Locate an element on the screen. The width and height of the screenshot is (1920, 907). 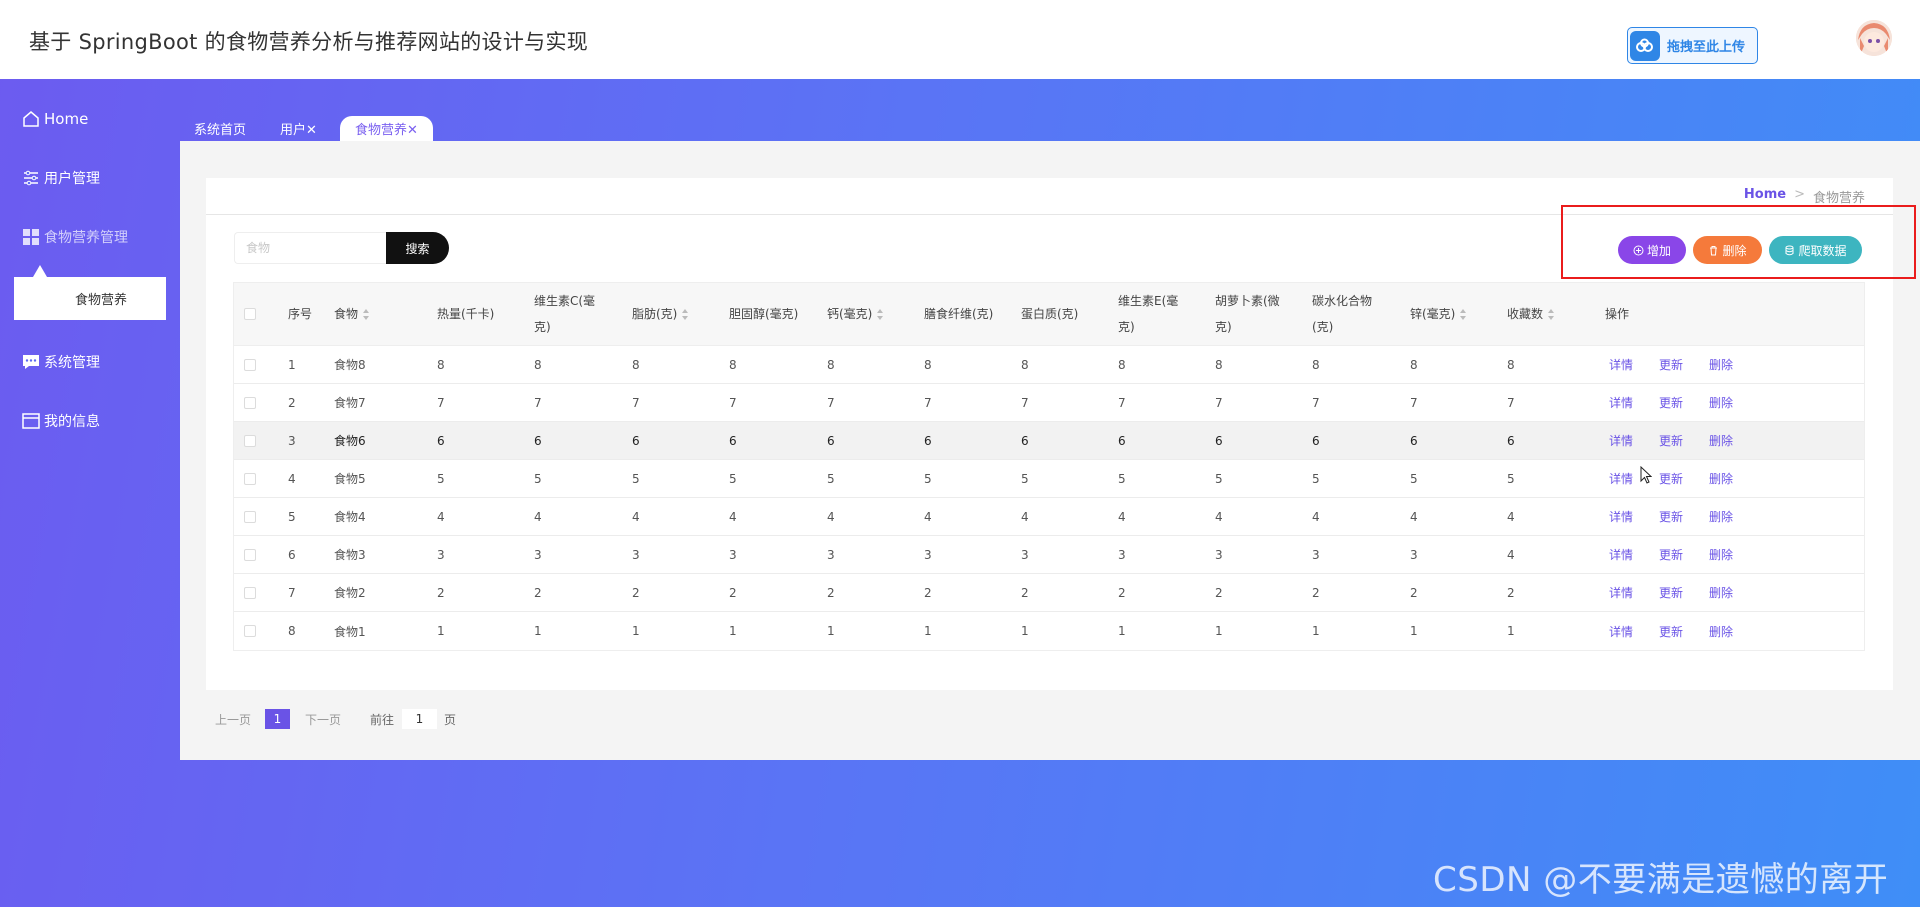
select-all-checkbox is located at coordinates (250, 314).